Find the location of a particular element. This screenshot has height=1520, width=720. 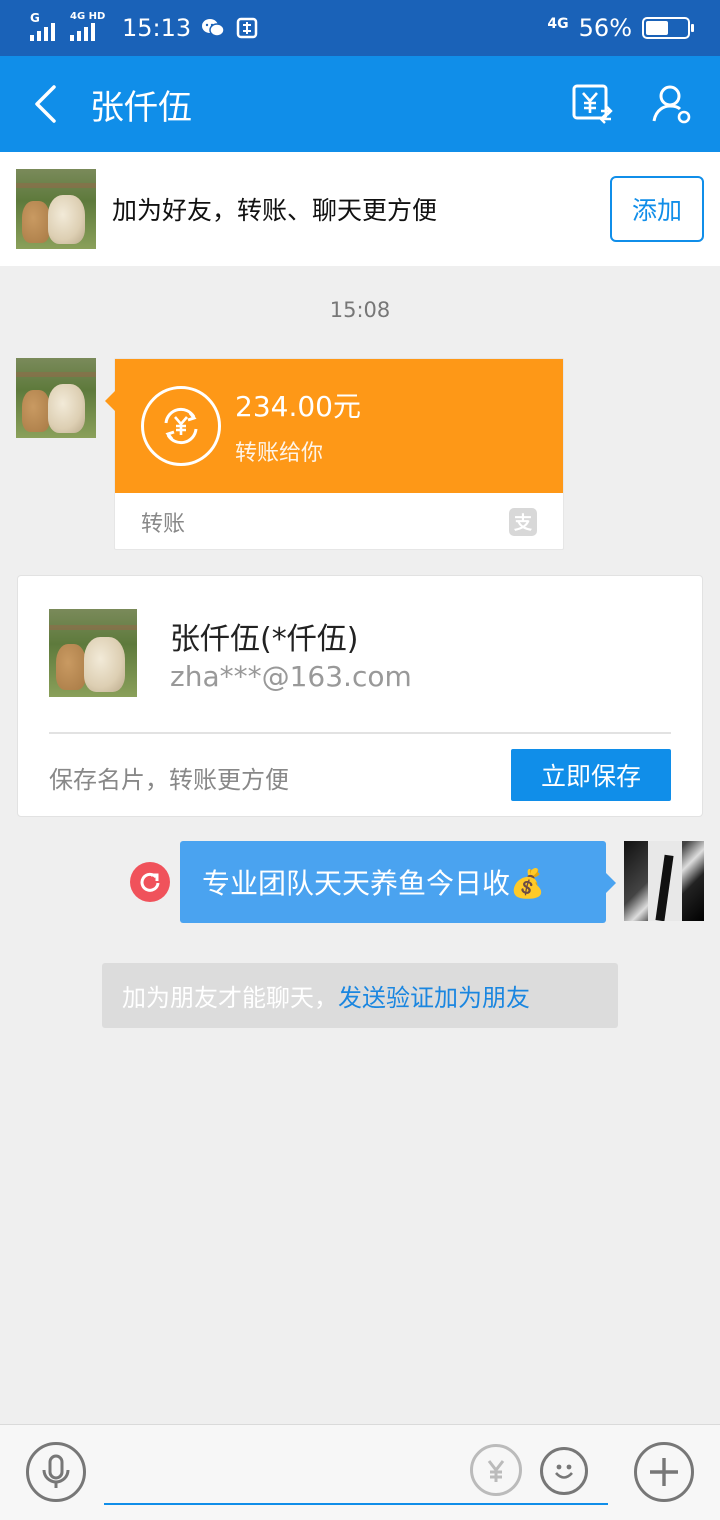

emoji-icon is located at coordinates (564, 1471).